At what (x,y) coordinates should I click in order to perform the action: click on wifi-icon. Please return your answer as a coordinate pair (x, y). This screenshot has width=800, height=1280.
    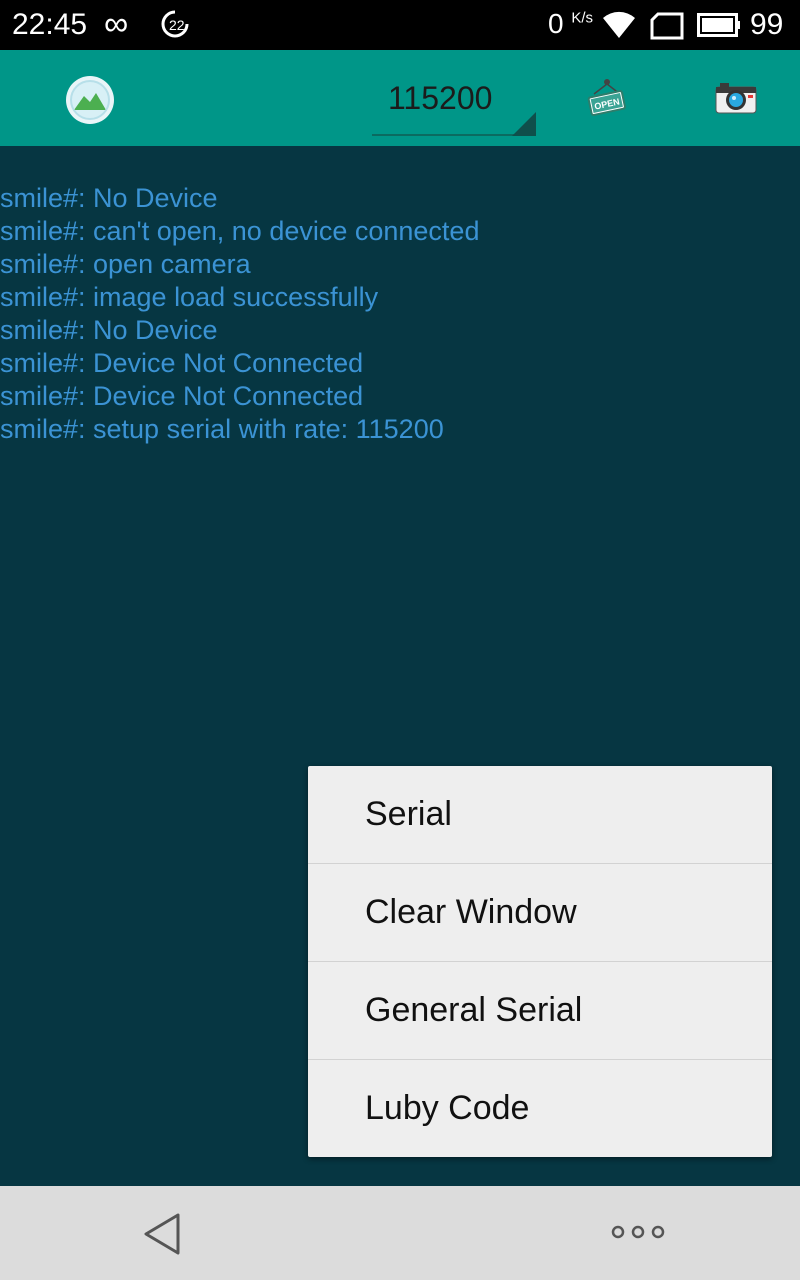
    Looking at the image, I should click on (619, 24).